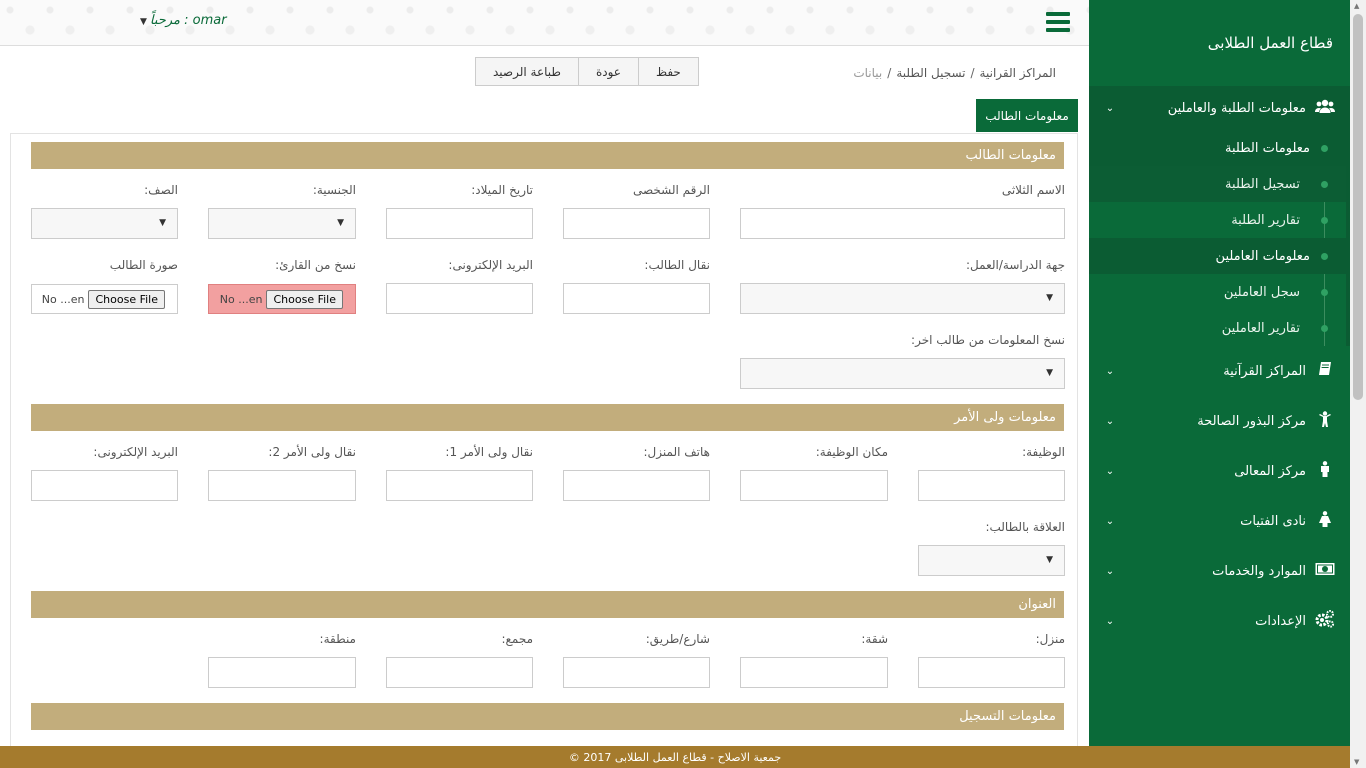 Image resolution: width=1366 pixels, height=768 pixels. I want to click on print-receipt-button: طباعة الرصيد, so click(527, 71).